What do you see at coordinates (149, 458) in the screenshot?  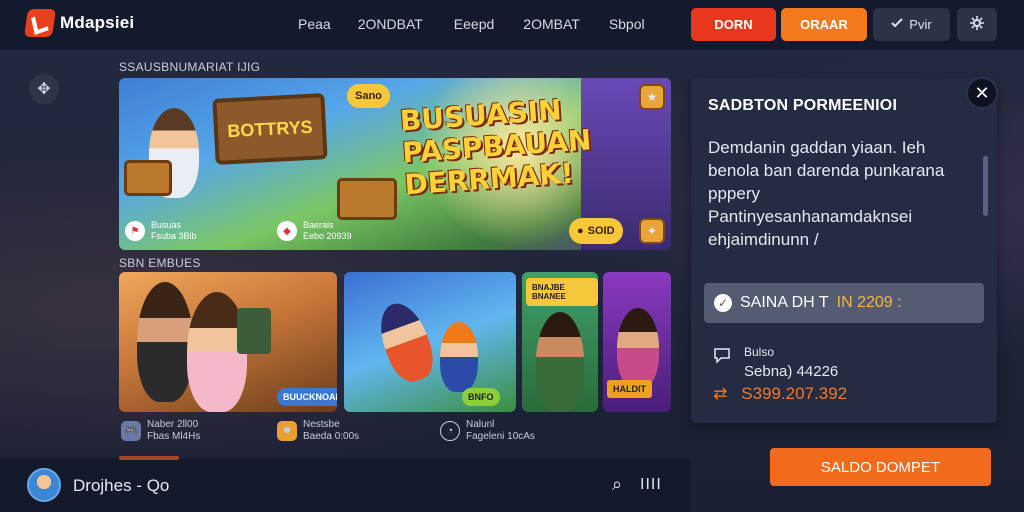 I see `thumb-strip` at bounding box center [149, 458].